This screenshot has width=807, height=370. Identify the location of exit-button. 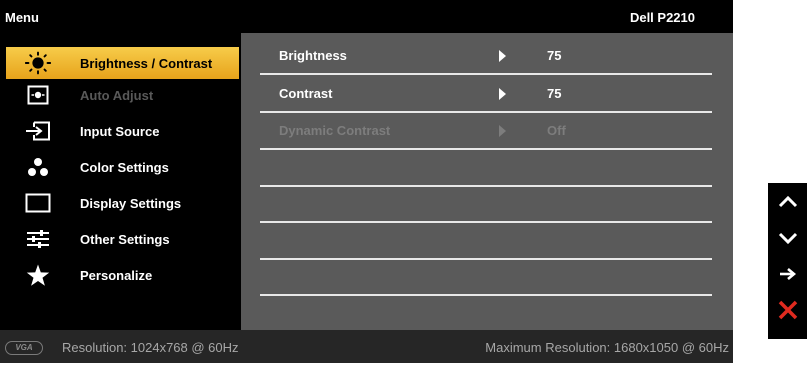
(787, 310).